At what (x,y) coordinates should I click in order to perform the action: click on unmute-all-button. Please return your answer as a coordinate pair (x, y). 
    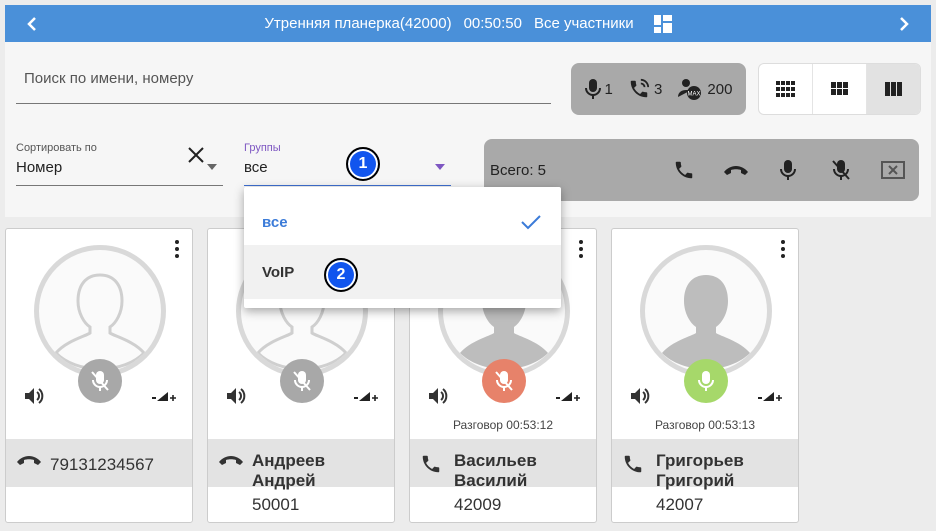
    Looking at the image, I should click on (788, 170).